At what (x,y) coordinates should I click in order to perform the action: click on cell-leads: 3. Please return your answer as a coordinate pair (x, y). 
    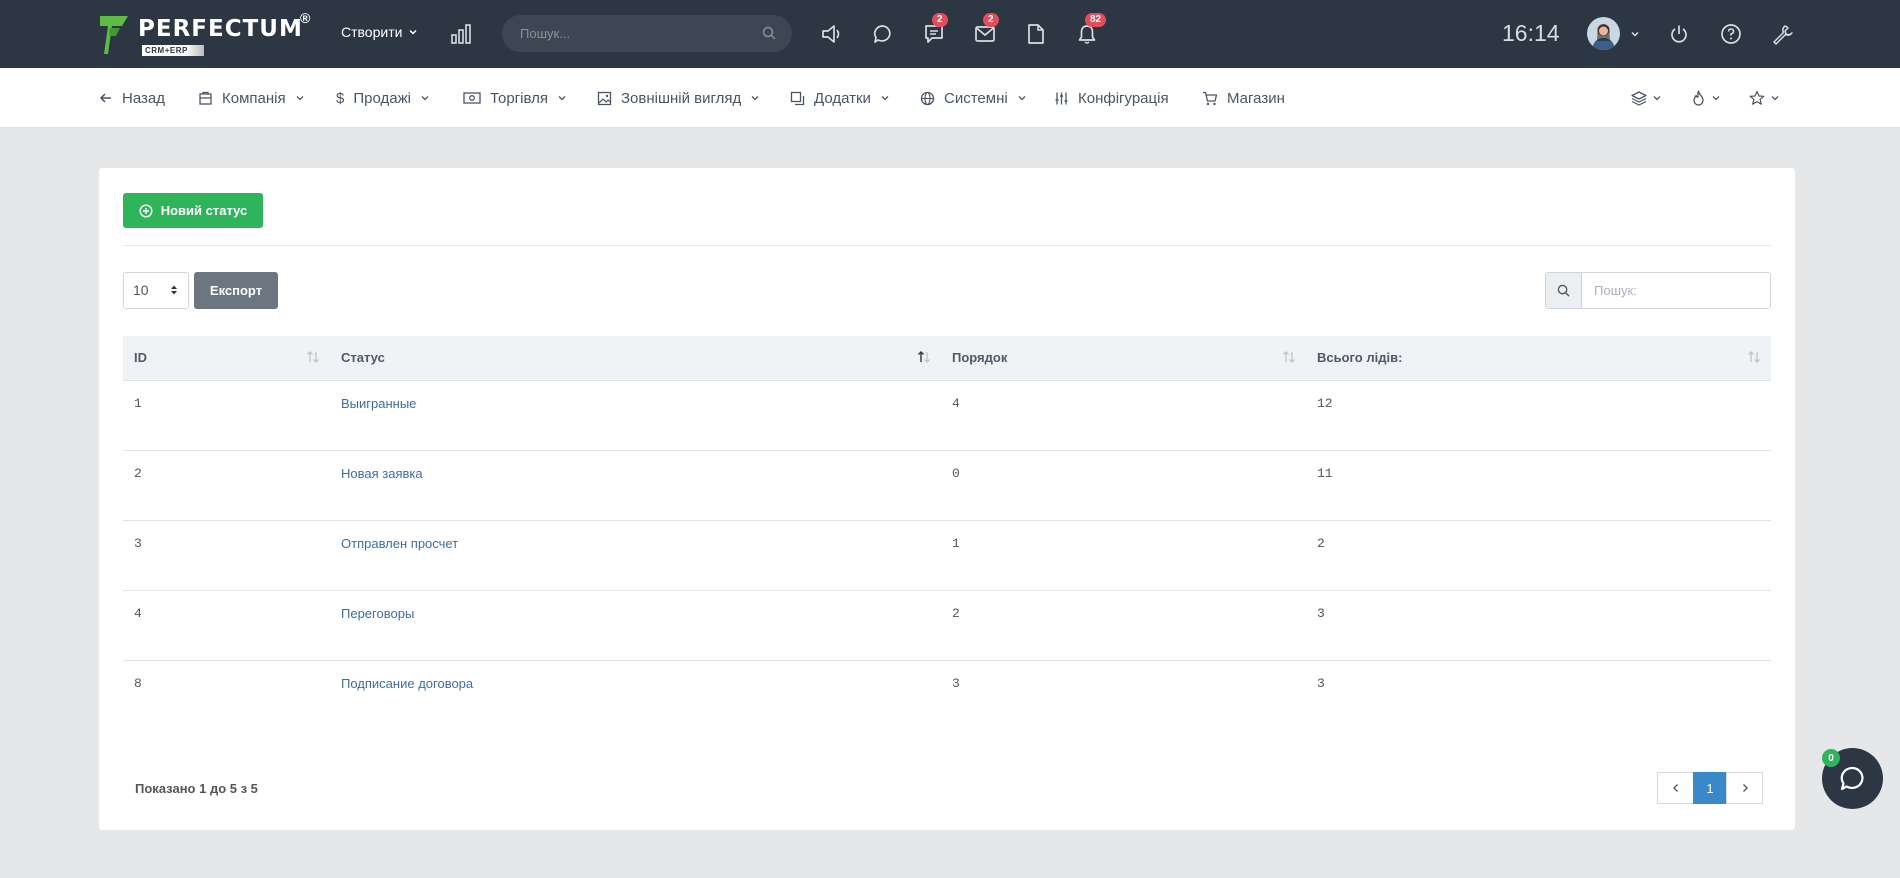
    Looking at the image, I should click on (1538, 694).